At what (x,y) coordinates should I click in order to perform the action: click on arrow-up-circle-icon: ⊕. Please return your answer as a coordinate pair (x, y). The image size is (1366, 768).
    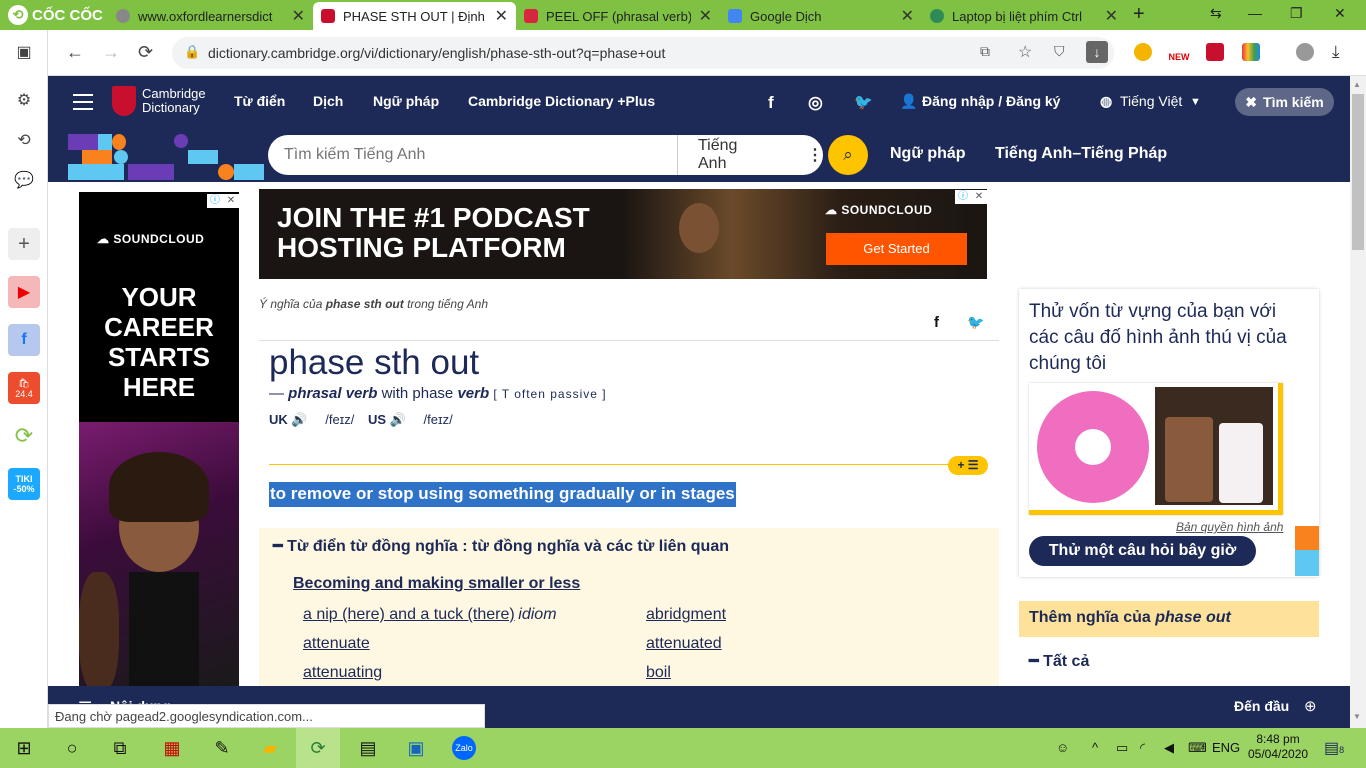
    Looking at the image, I should click on (1310, 706).